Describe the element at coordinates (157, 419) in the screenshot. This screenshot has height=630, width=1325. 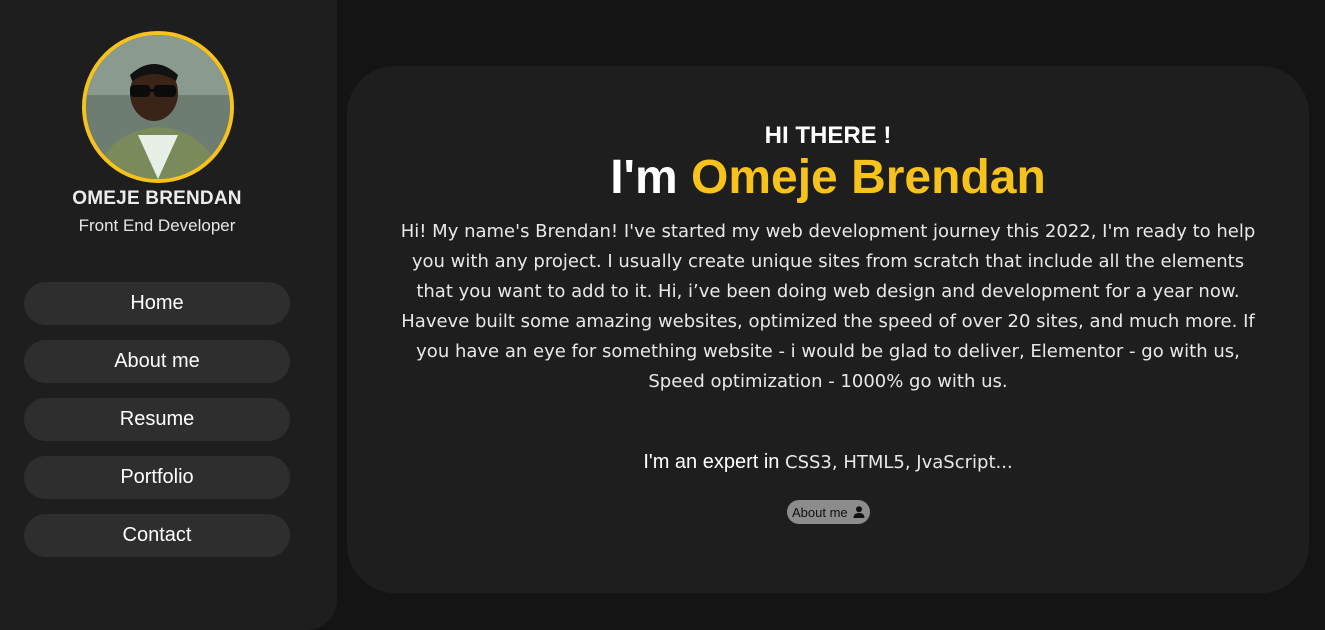
I see `nav-item-resume: Resume` at that location.